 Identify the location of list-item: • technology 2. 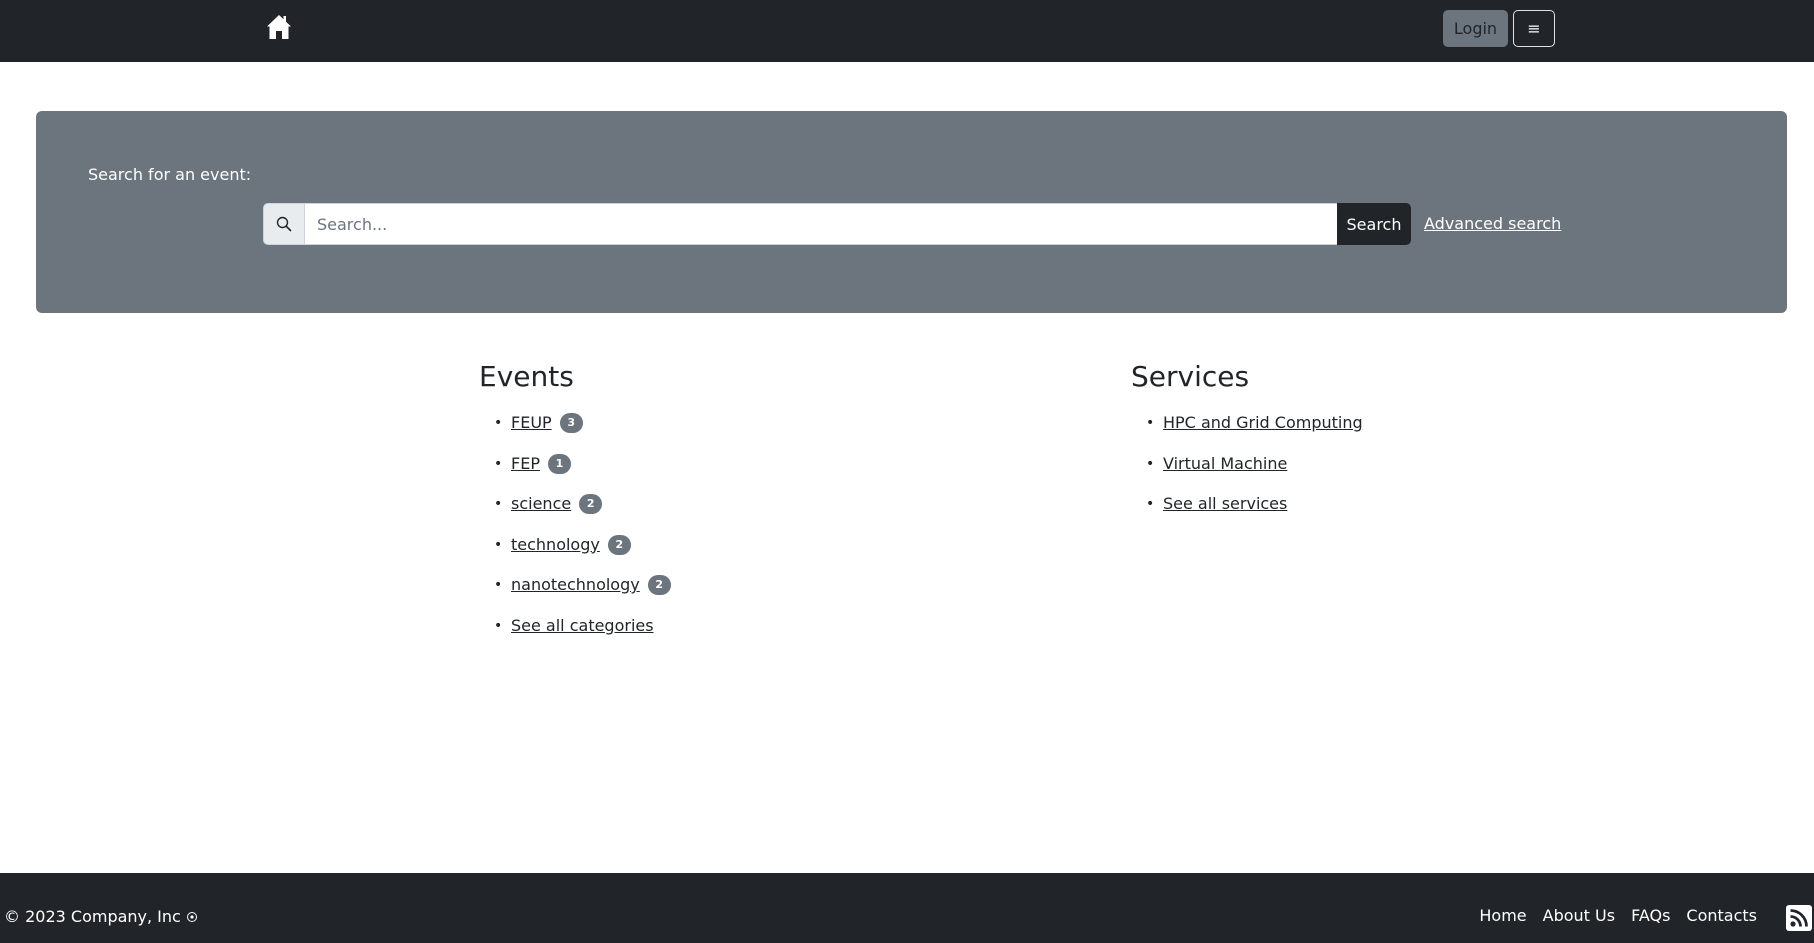
(575, 555).